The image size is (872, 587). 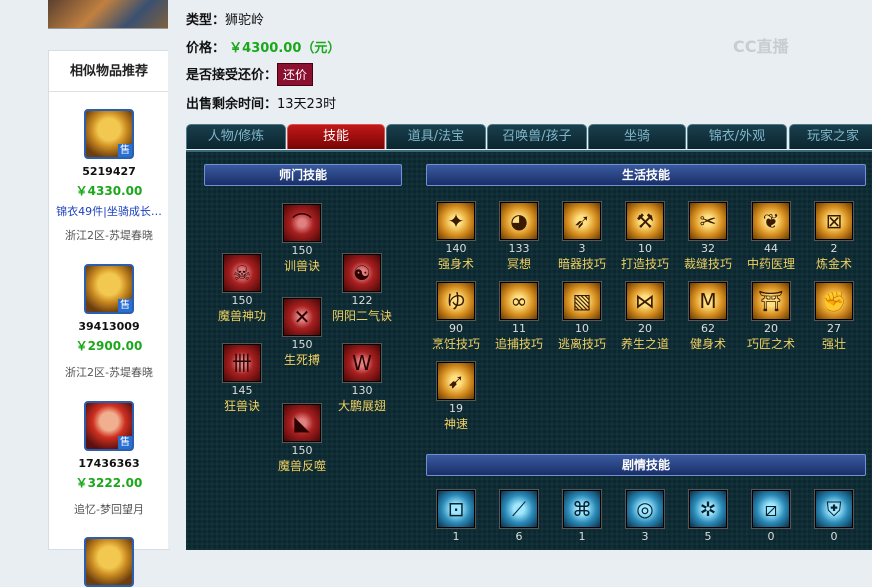 I want to click on story-skill: ⧄ 0, so click(x=771, y=516).